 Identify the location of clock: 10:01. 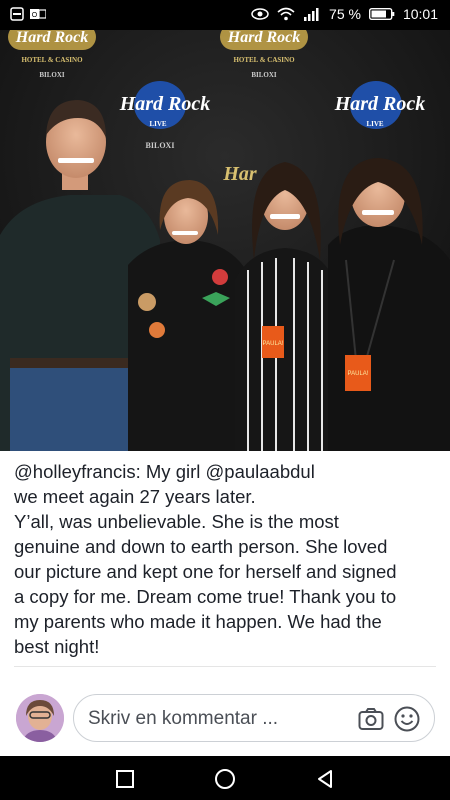
(420, 14).